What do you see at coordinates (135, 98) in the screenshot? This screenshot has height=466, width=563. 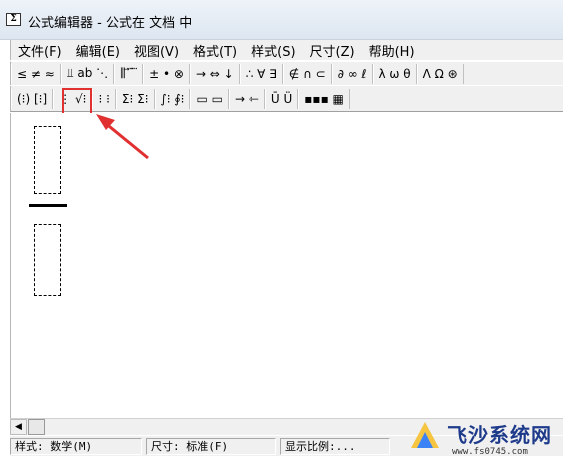 I see `summation-templates-button: Σ⁝ Σ⁝` at bounding box center [135, 98].